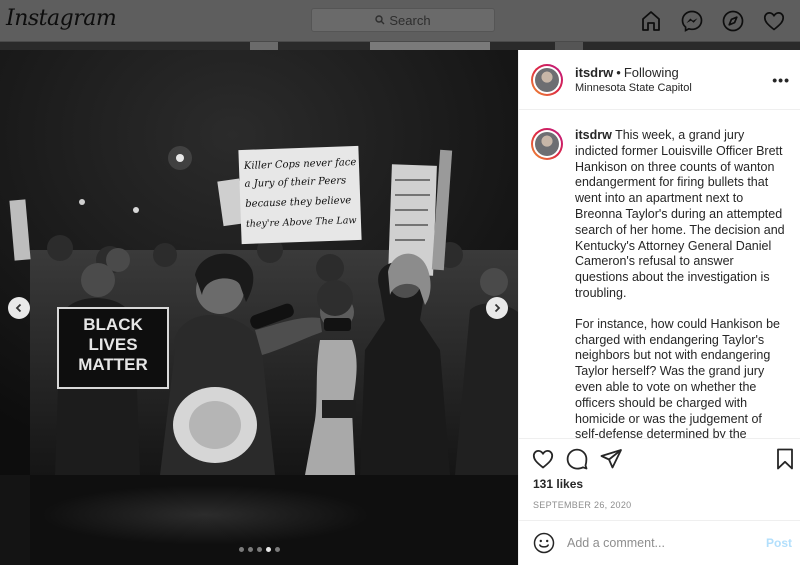 The height and width of the screenshot is (565, 800). I want to click on blm-sign-line-3: MATTER, so click(113, 364).